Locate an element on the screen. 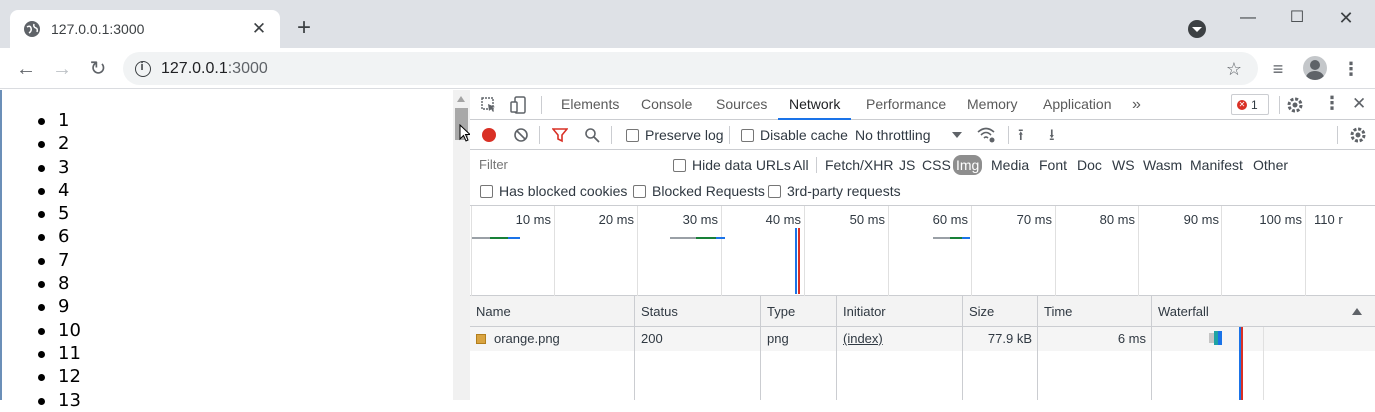 This screenshot has height=412, width=1375. globe-icon is located at coordinates (32, 29).